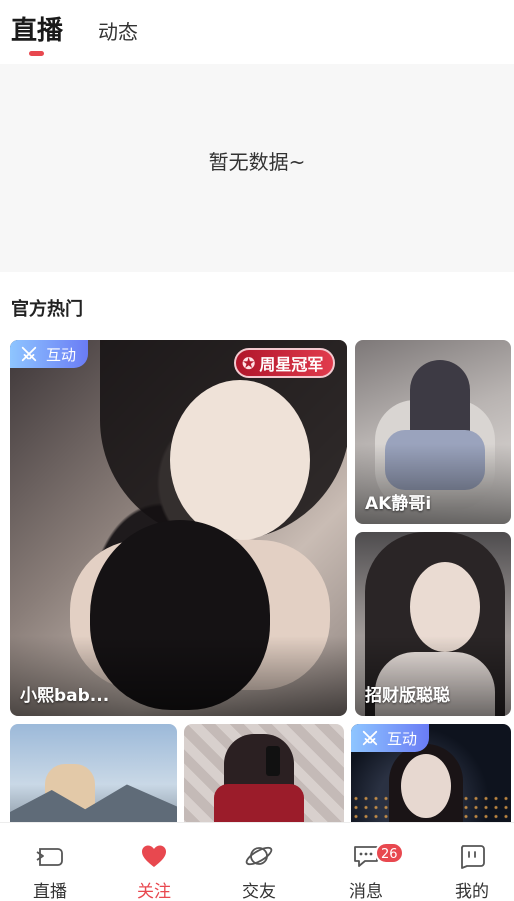 This screenshot has height=901, width=514. What do you see at coordinates (50, 891) in the screenshot?
I see `nav-label: 直播` at bounding box center [50, 891].